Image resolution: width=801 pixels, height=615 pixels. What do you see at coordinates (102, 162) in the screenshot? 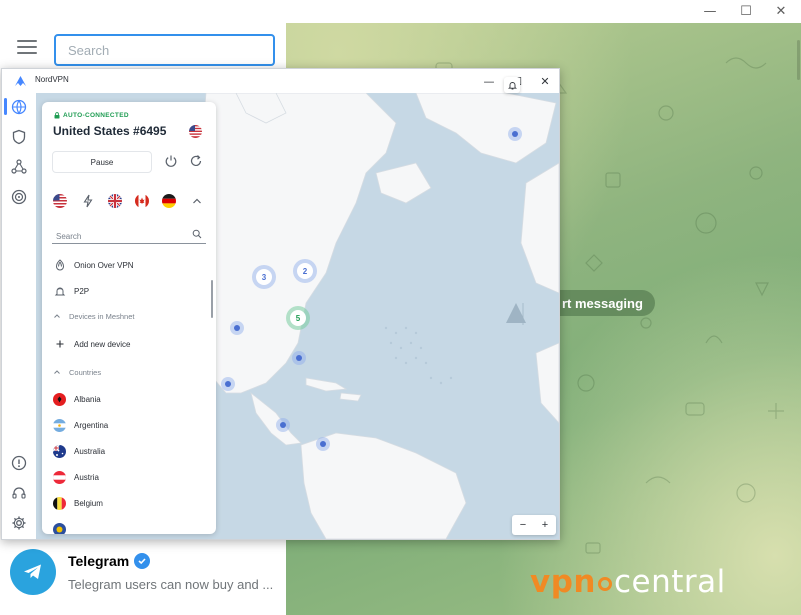
I see `pause-button: Pause` at bounding box center [102, 162].